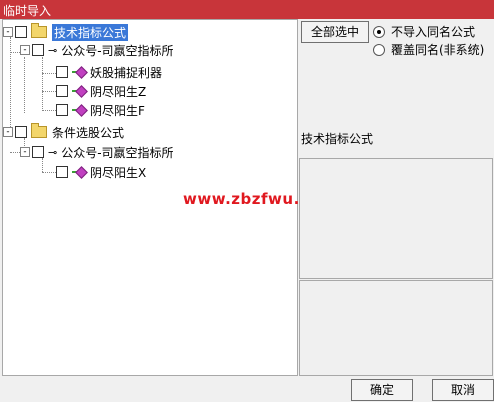  Describe the element at coordinates (463, 390) in the screenshot. I see `cancel-button: 取消` at that location.